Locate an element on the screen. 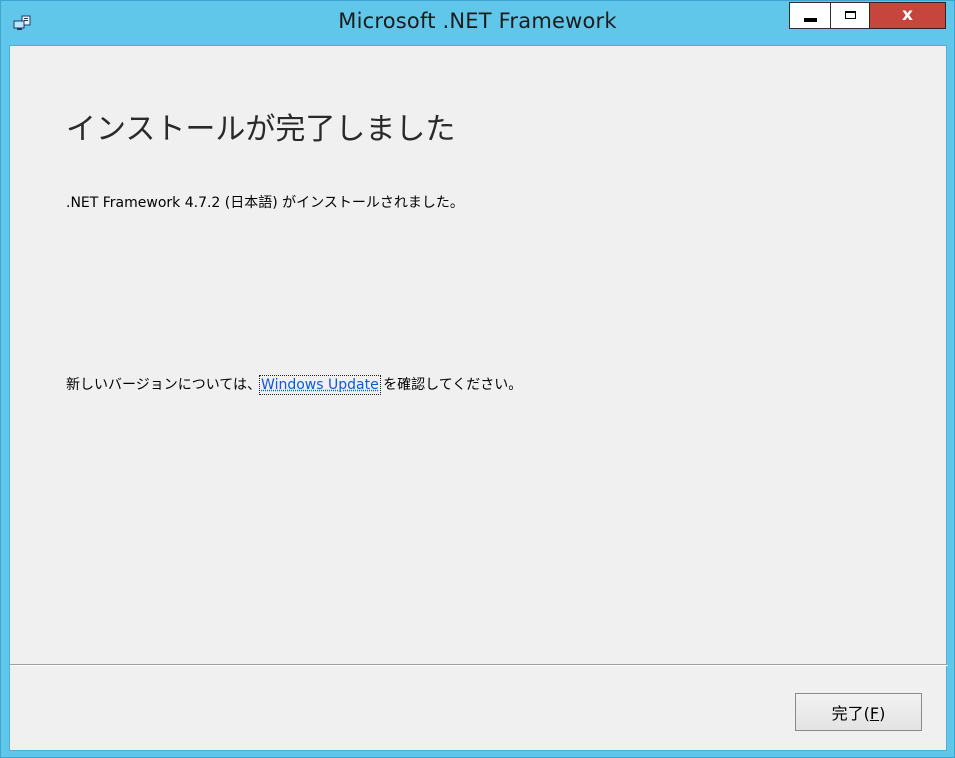 The image size is (955, 758). title-bar: Microsoft .NET Framework x is located at coordinates (477, 23).